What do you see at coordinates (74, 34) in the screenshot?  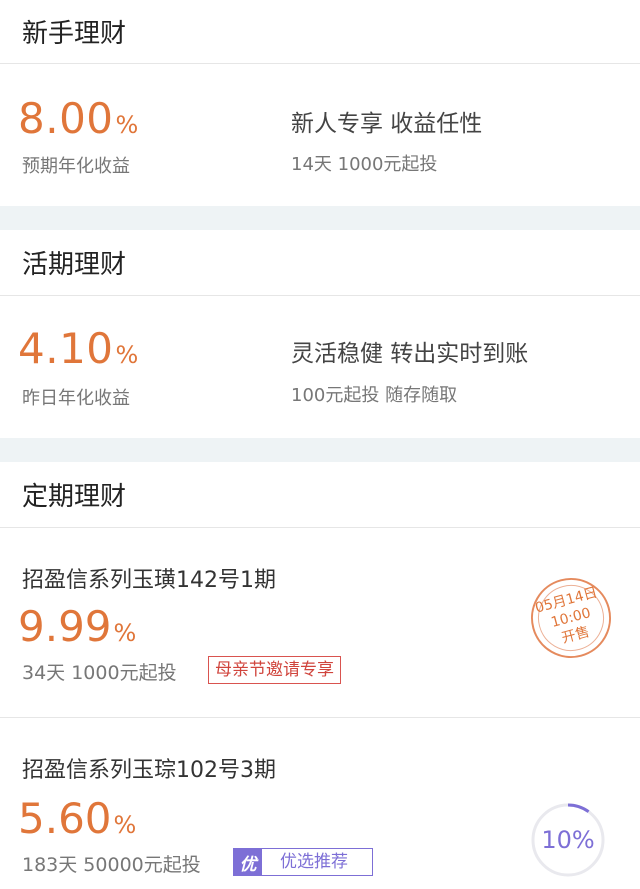 I see `section-title: 新手理财` at bounding box center [74, 34].